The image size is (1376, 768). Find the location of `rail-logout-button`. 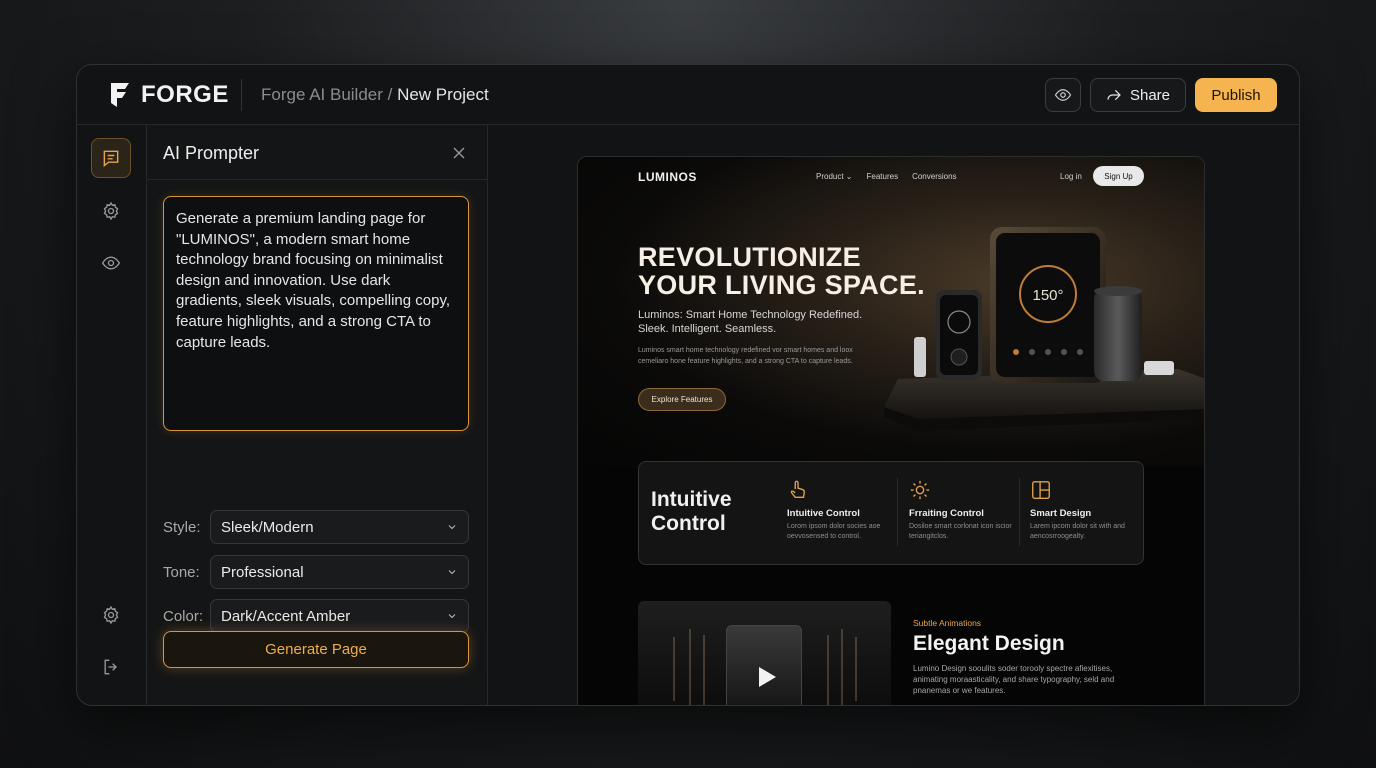

rail-logout-button is located at coordinates (111, 667).